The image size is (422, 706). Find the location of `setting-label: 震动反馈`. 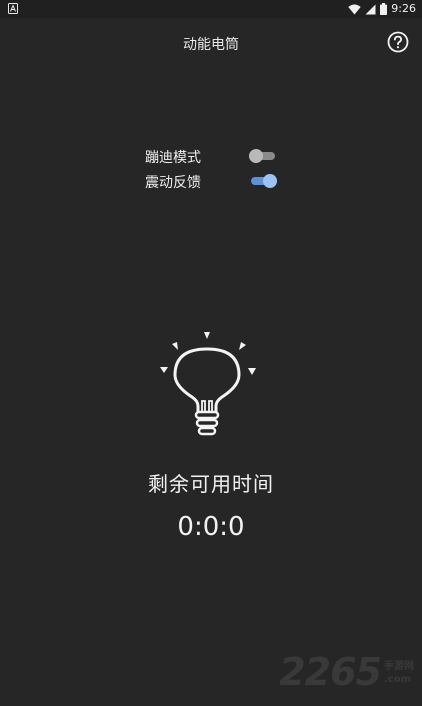

setting-label: 震动反馈 is located at coordinates (173, 183).